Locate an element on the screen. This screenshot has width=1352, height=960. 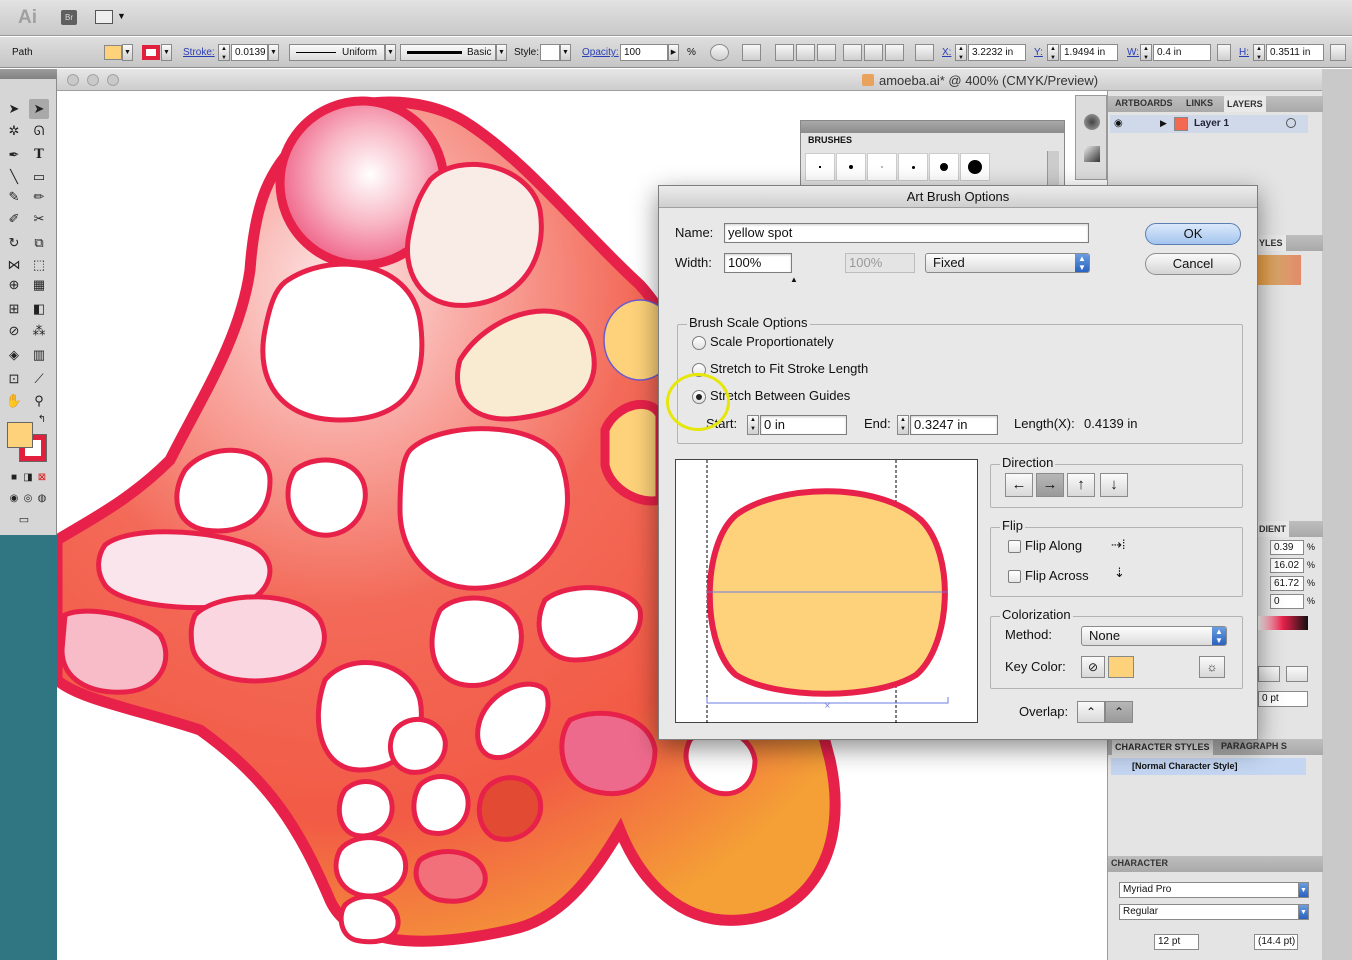
stretch-between-guides-label: Stretch Between Guides is located at coordinates (780, 395).